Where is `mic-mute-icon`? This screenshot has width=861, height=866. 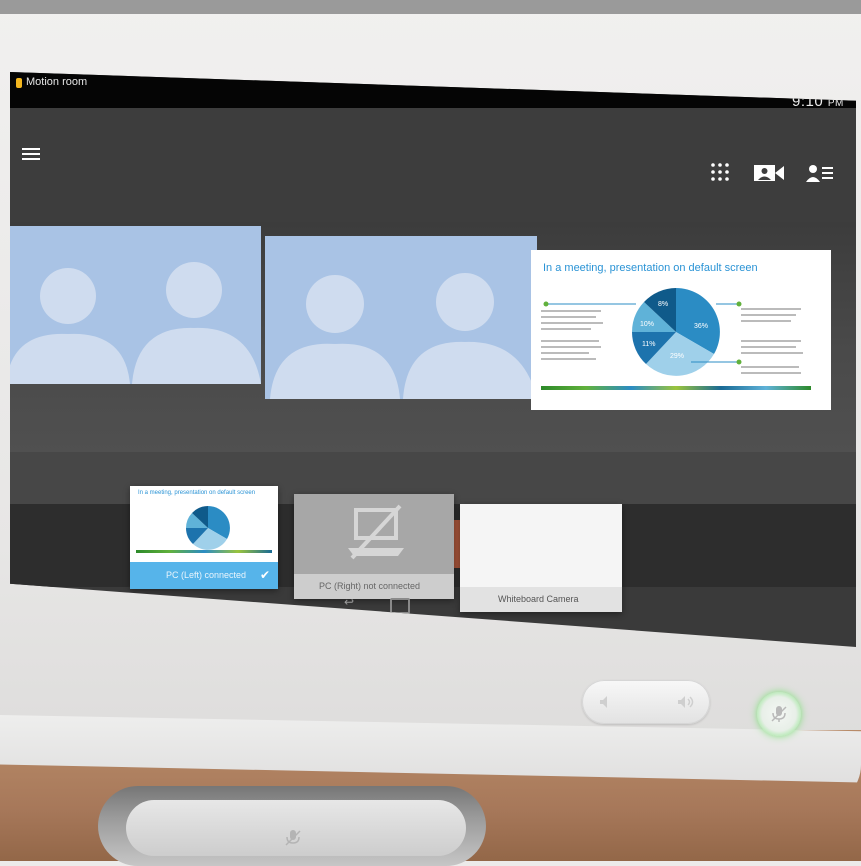 mic-mute-icon is located at coordinates (779, 714).